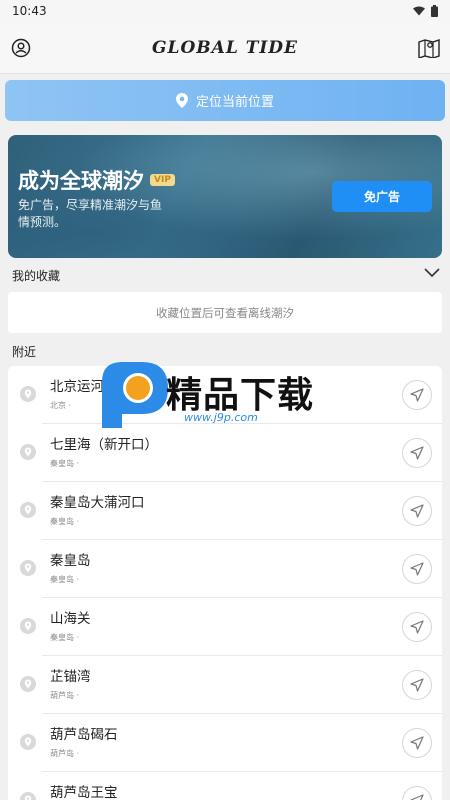 The height and width of the screenshot is (800, 450). Describe the element at coordinates (81, 181) in the screenshot. I see `banner-title-text: 成为全球潮汐` at that location.